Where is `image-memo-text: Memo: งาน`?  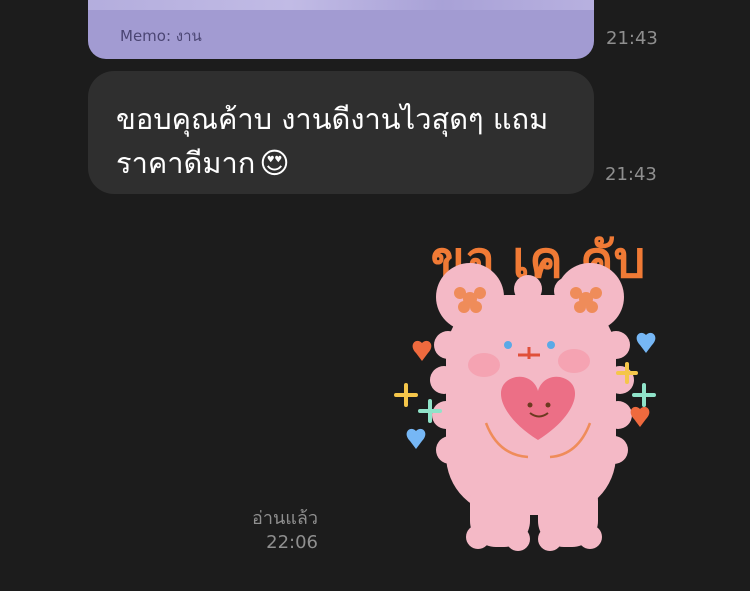 image-memo-text: Memo: งาน is located at coordinates (161, 36).